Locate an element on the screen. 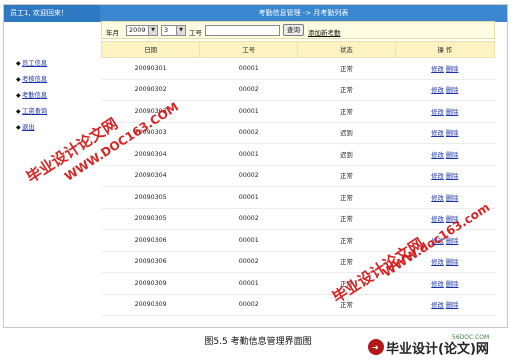 The image size is (516, 360). table-row: 20090302 00002 正常 修改 删除 is located at coordinates (298, 90).